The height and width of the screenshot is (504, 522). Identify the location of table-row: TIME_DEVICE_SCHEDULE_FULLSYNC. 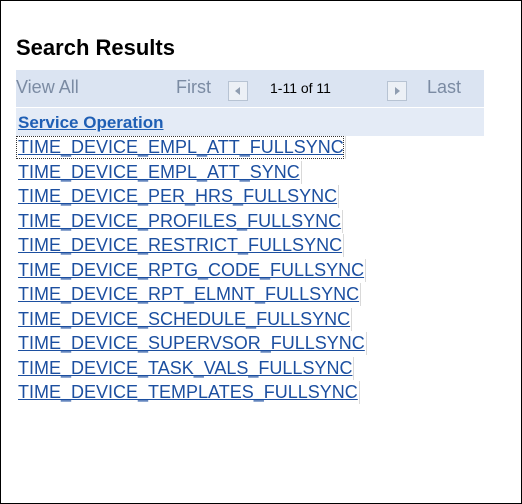
(250, 319).